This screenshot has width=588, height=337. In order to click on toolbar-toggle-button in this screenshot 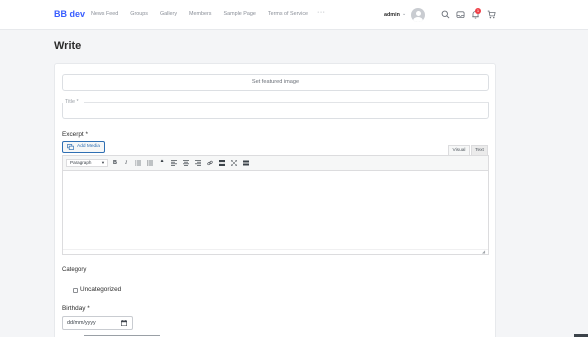, I will do `click(246, 163)`.